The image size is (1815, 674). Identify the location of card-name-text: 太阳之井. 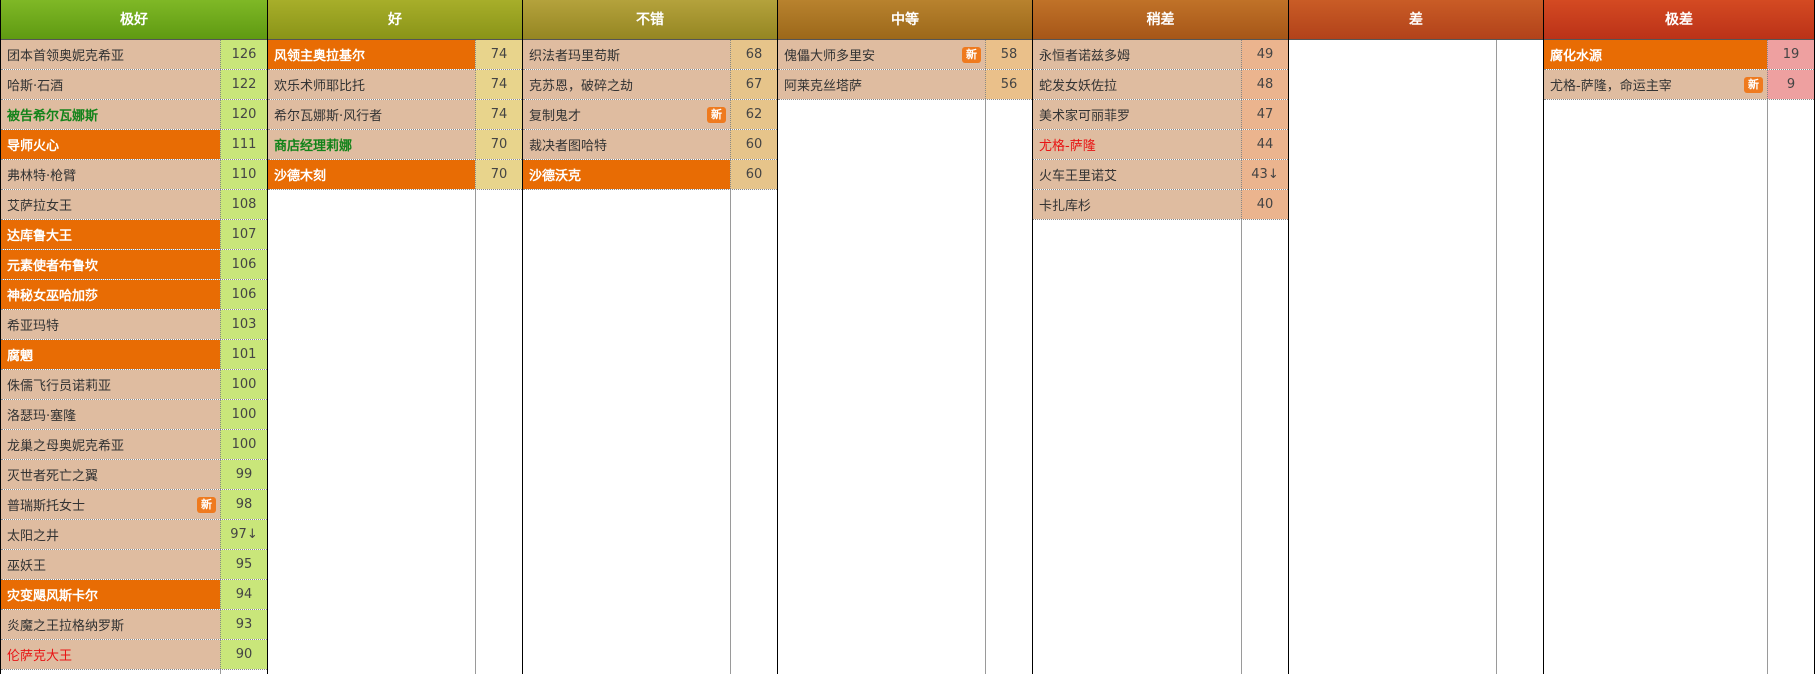
(33, 536).